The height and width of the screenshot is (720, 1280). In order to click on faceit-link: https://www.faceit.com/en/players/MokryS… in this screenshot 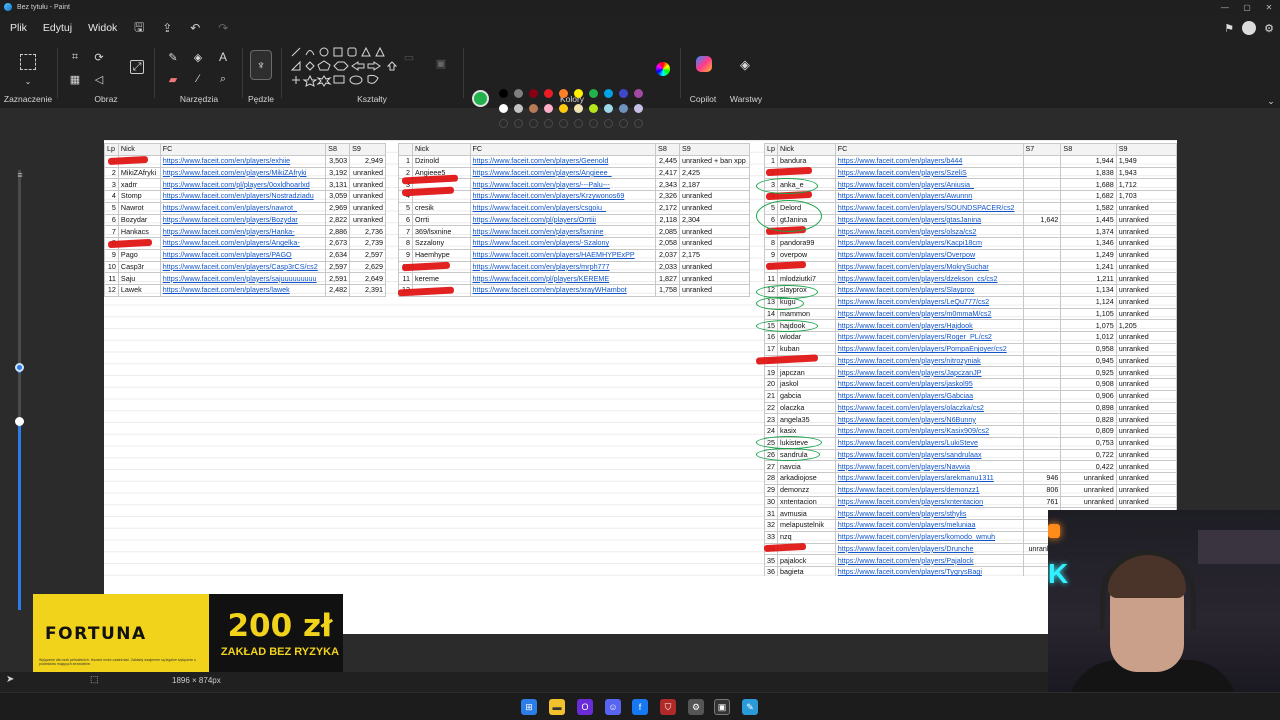, I will do `click(929, 267)`.